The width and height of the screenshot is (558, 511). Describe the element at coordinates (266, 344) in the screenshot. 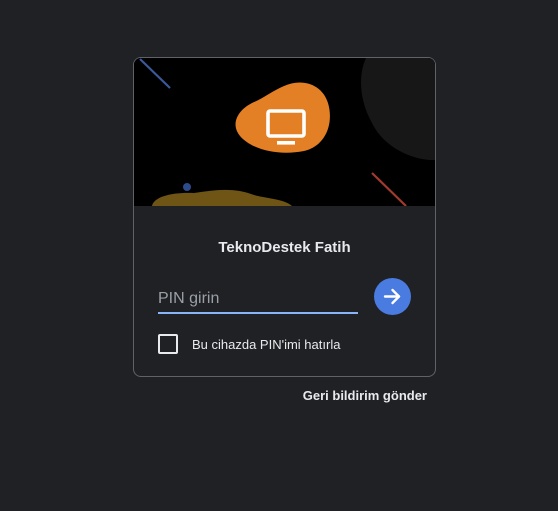

I see `remember-pin-label: Bu cihazda PIN'imi hatırla` at that location.